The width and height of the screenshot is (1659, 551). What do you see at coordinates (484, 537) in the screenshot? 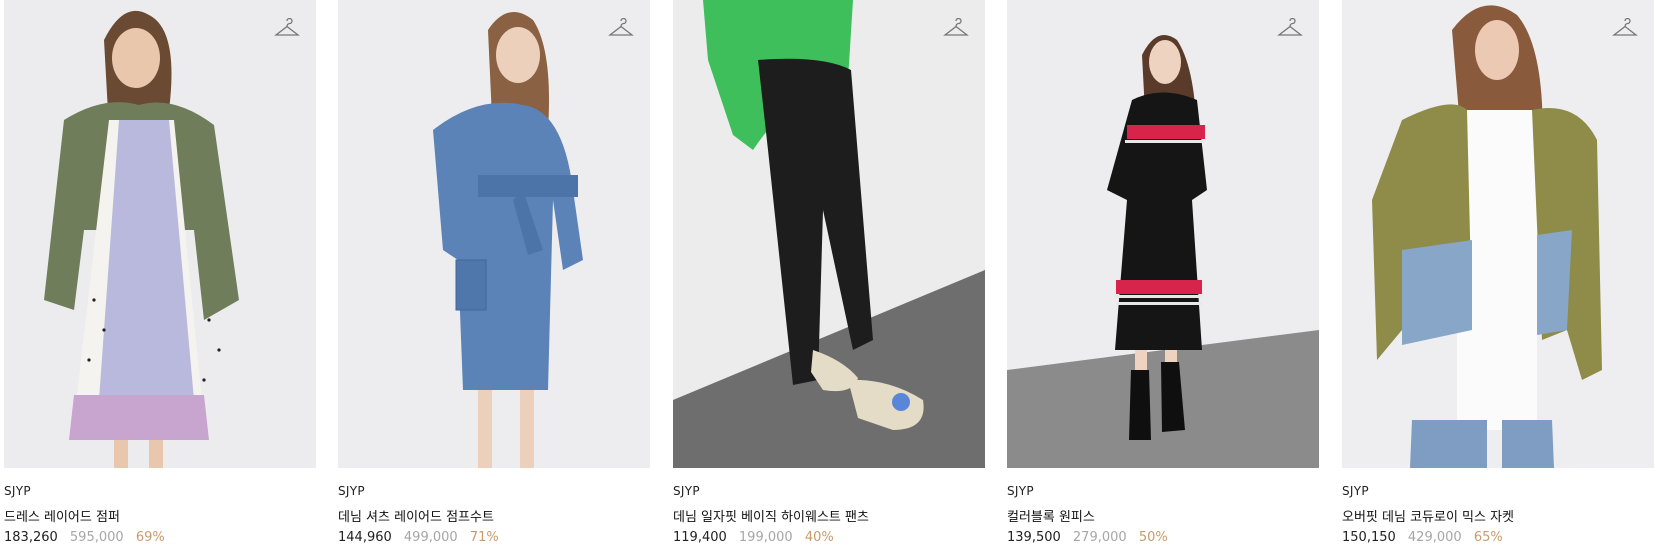
I see `discount-rate: 71%` at bounding box center [484, 537].